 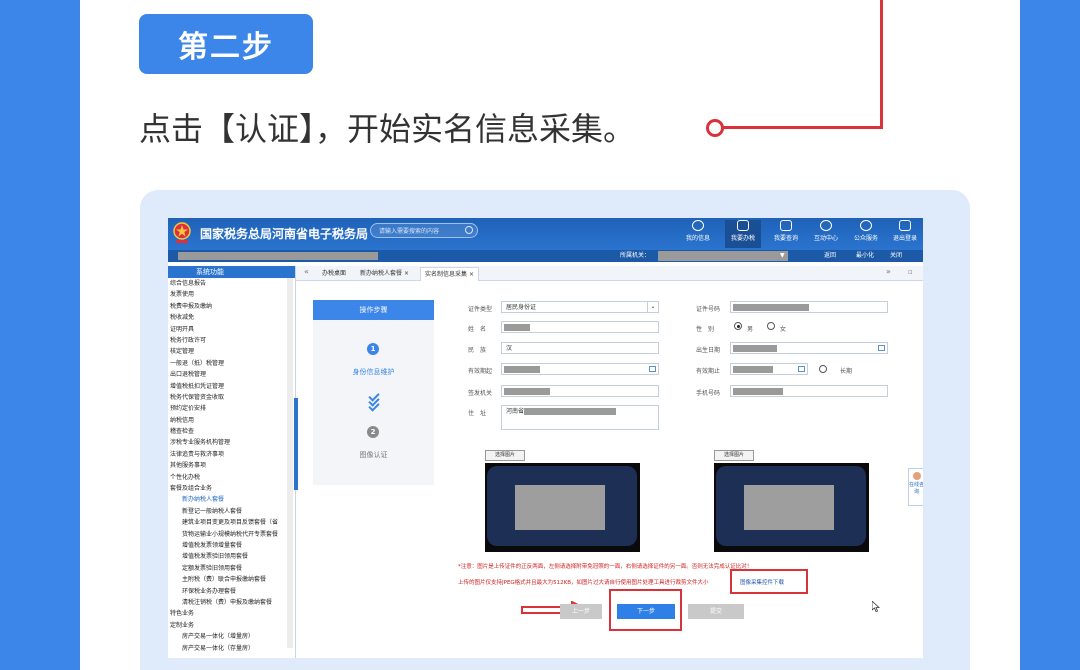 What do you see at coordinates (231, 283) in the screenshot?
I see `sidebar-item: 综合信息报告` at bounding box center [231, 283].